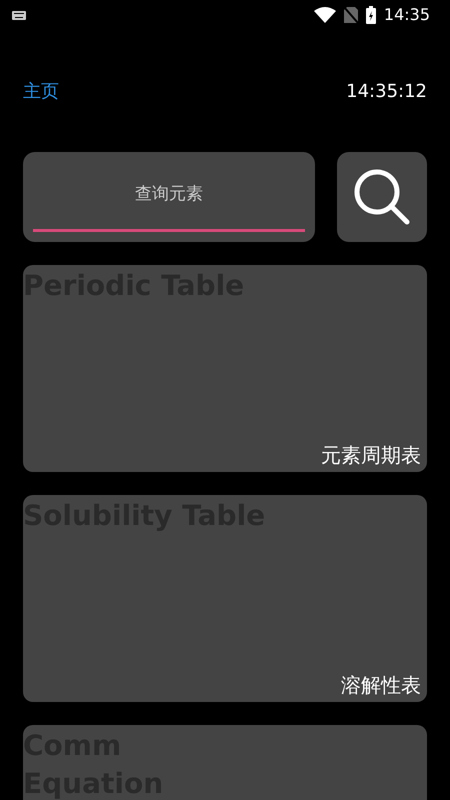 The height and width of the screenshot is (800, 450). What do you see at coordinates (169, 197) in the screenshot?
I see `search-field: 查询元素` at bounding box center [169, 197].